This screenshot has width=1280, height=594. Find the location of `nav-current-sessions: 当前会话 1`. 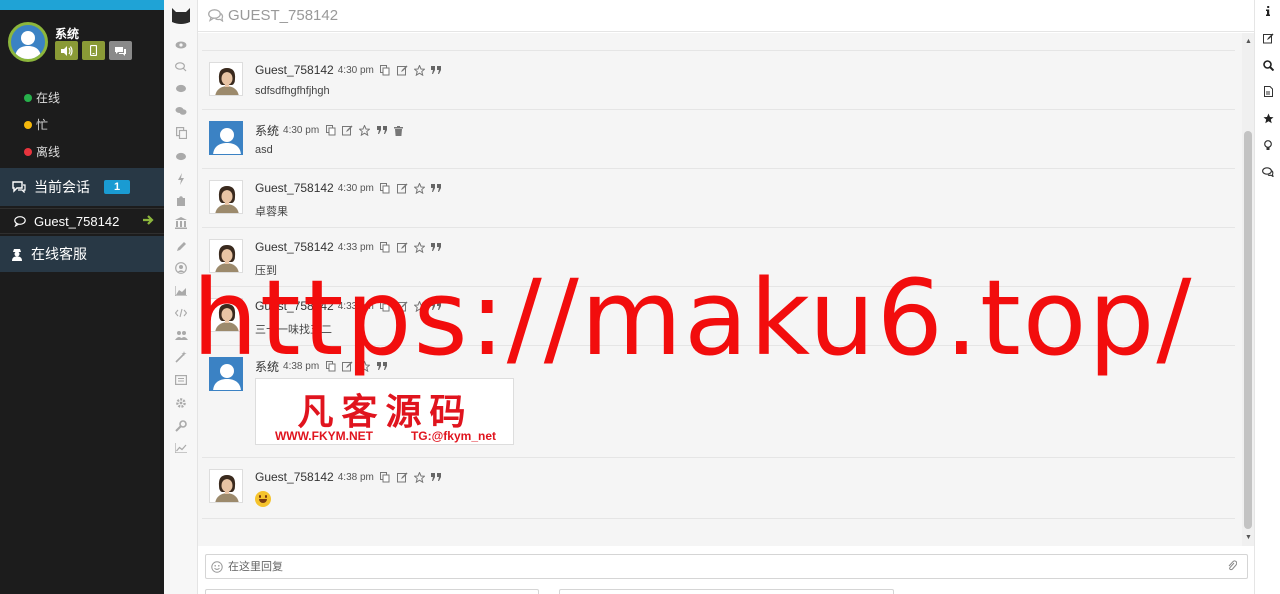

nav-current-sessions: 当前会话 1 is located at coordinates (82, 187).